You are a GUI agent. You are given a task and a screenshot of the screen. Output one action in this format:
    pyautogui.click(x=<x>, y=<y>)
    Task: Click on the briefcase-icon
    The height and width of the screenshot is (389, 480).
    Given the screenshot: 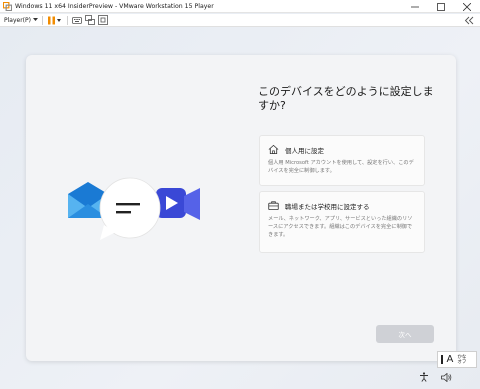 What is the action you would take?
    pyautogui.click(x=273, y=206)
    